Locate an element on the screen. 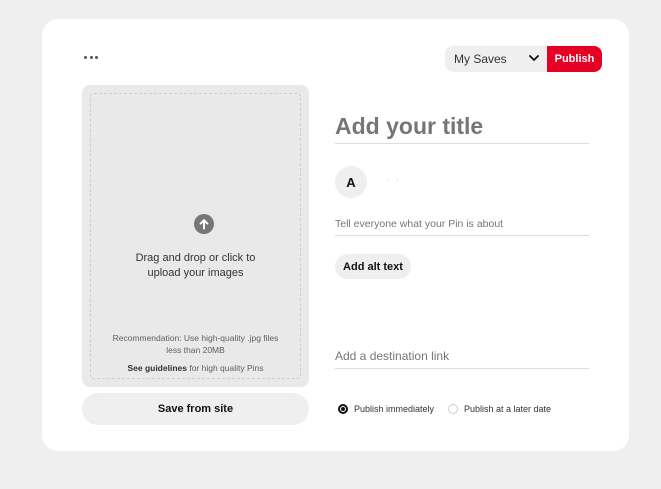 The image size is (661, 489). guidelines-rest: for high quality Pins is located at coordinates (225, 368).